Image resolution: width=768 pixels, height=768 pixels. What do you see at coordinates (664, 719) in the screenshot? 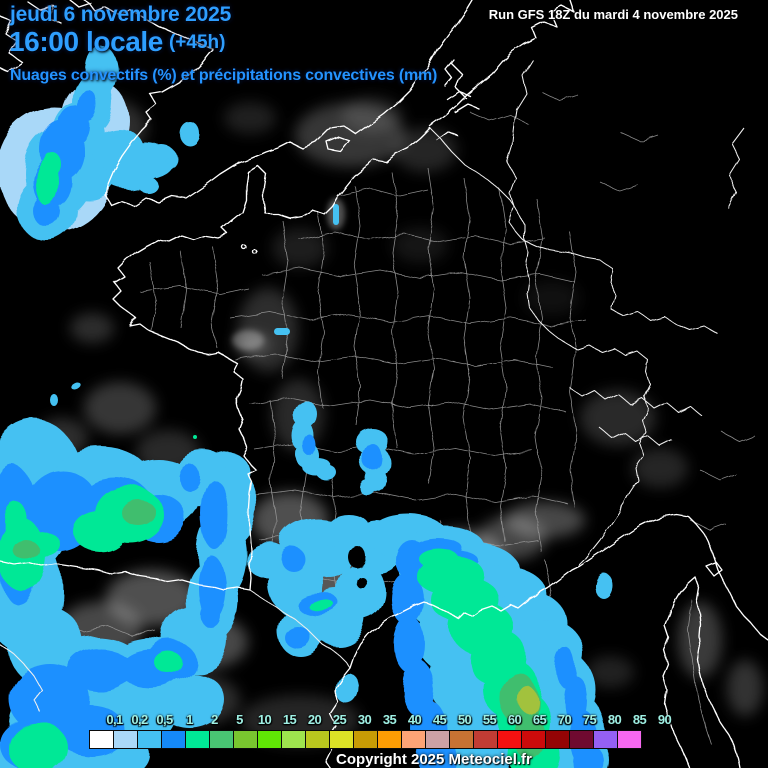
I see `legend-value-label: 90` at bounding box center [664, 719].